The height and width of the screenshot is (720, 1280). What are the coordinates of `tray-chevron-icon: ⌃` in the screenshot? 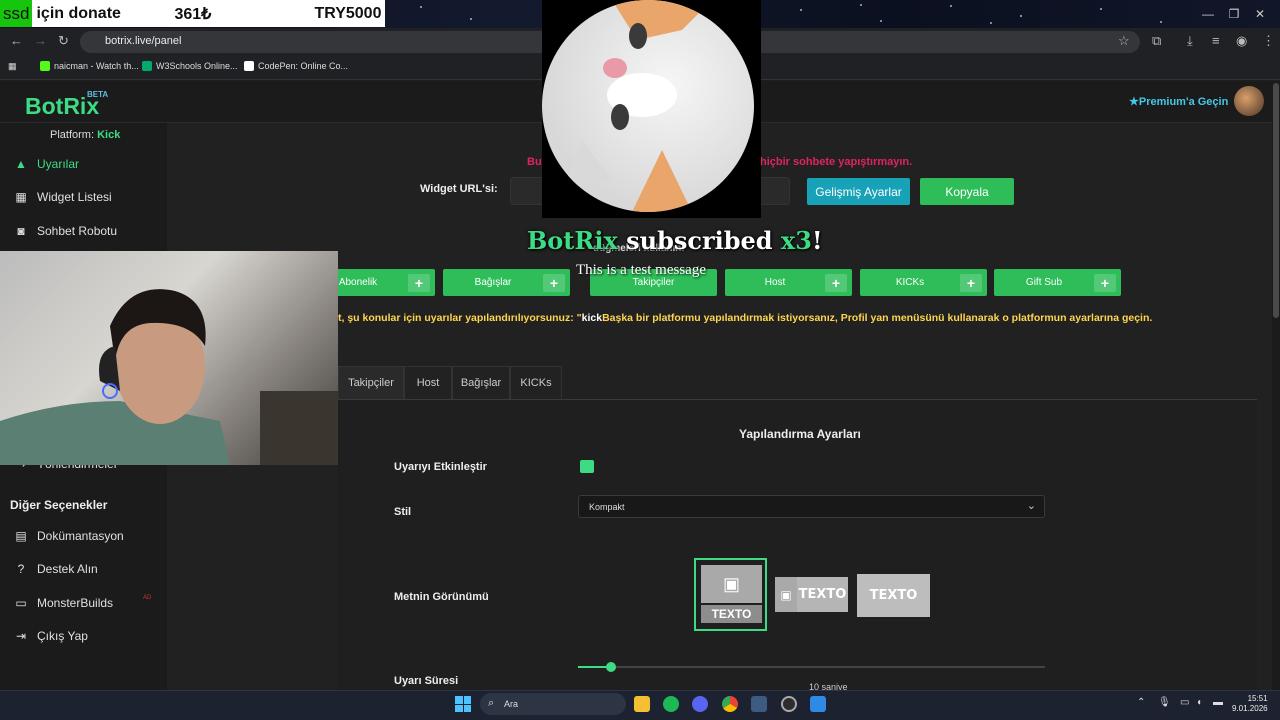 It's located at (1141, 702).